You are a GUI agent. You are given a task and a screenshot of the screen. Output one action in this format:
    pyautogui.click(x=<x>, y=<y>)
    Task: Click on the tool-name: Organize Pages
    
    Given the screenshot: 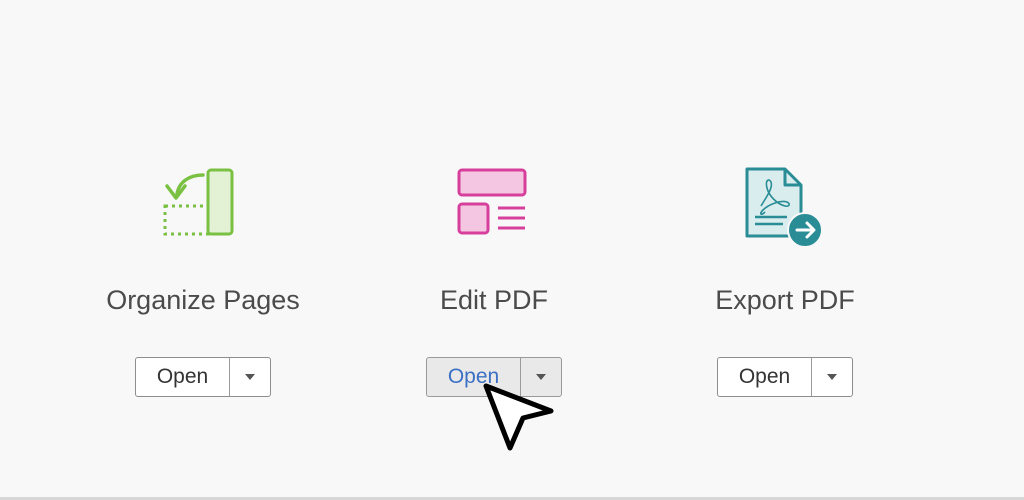 What is the action you would take?
    pyautogui.click(x=203, y=300)
    